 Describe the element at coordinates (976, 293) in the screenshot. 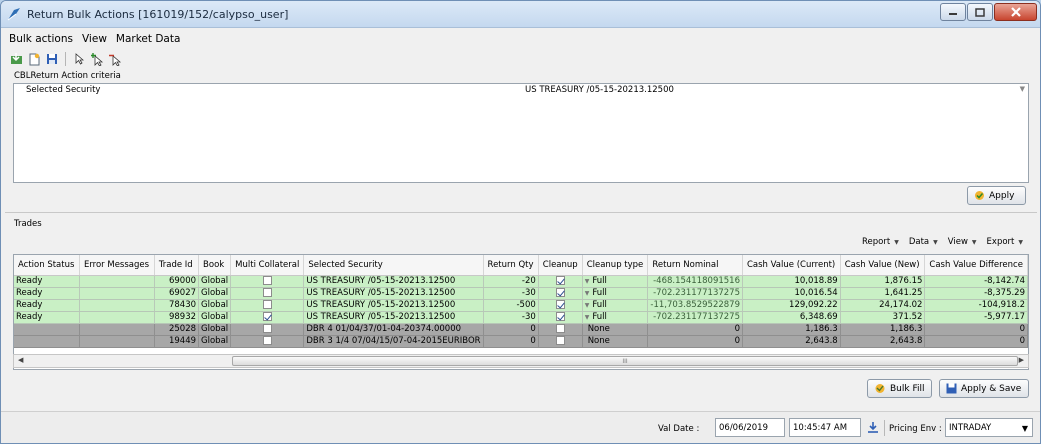

I see `cell-cash-diff: -8,375.29` at that location.